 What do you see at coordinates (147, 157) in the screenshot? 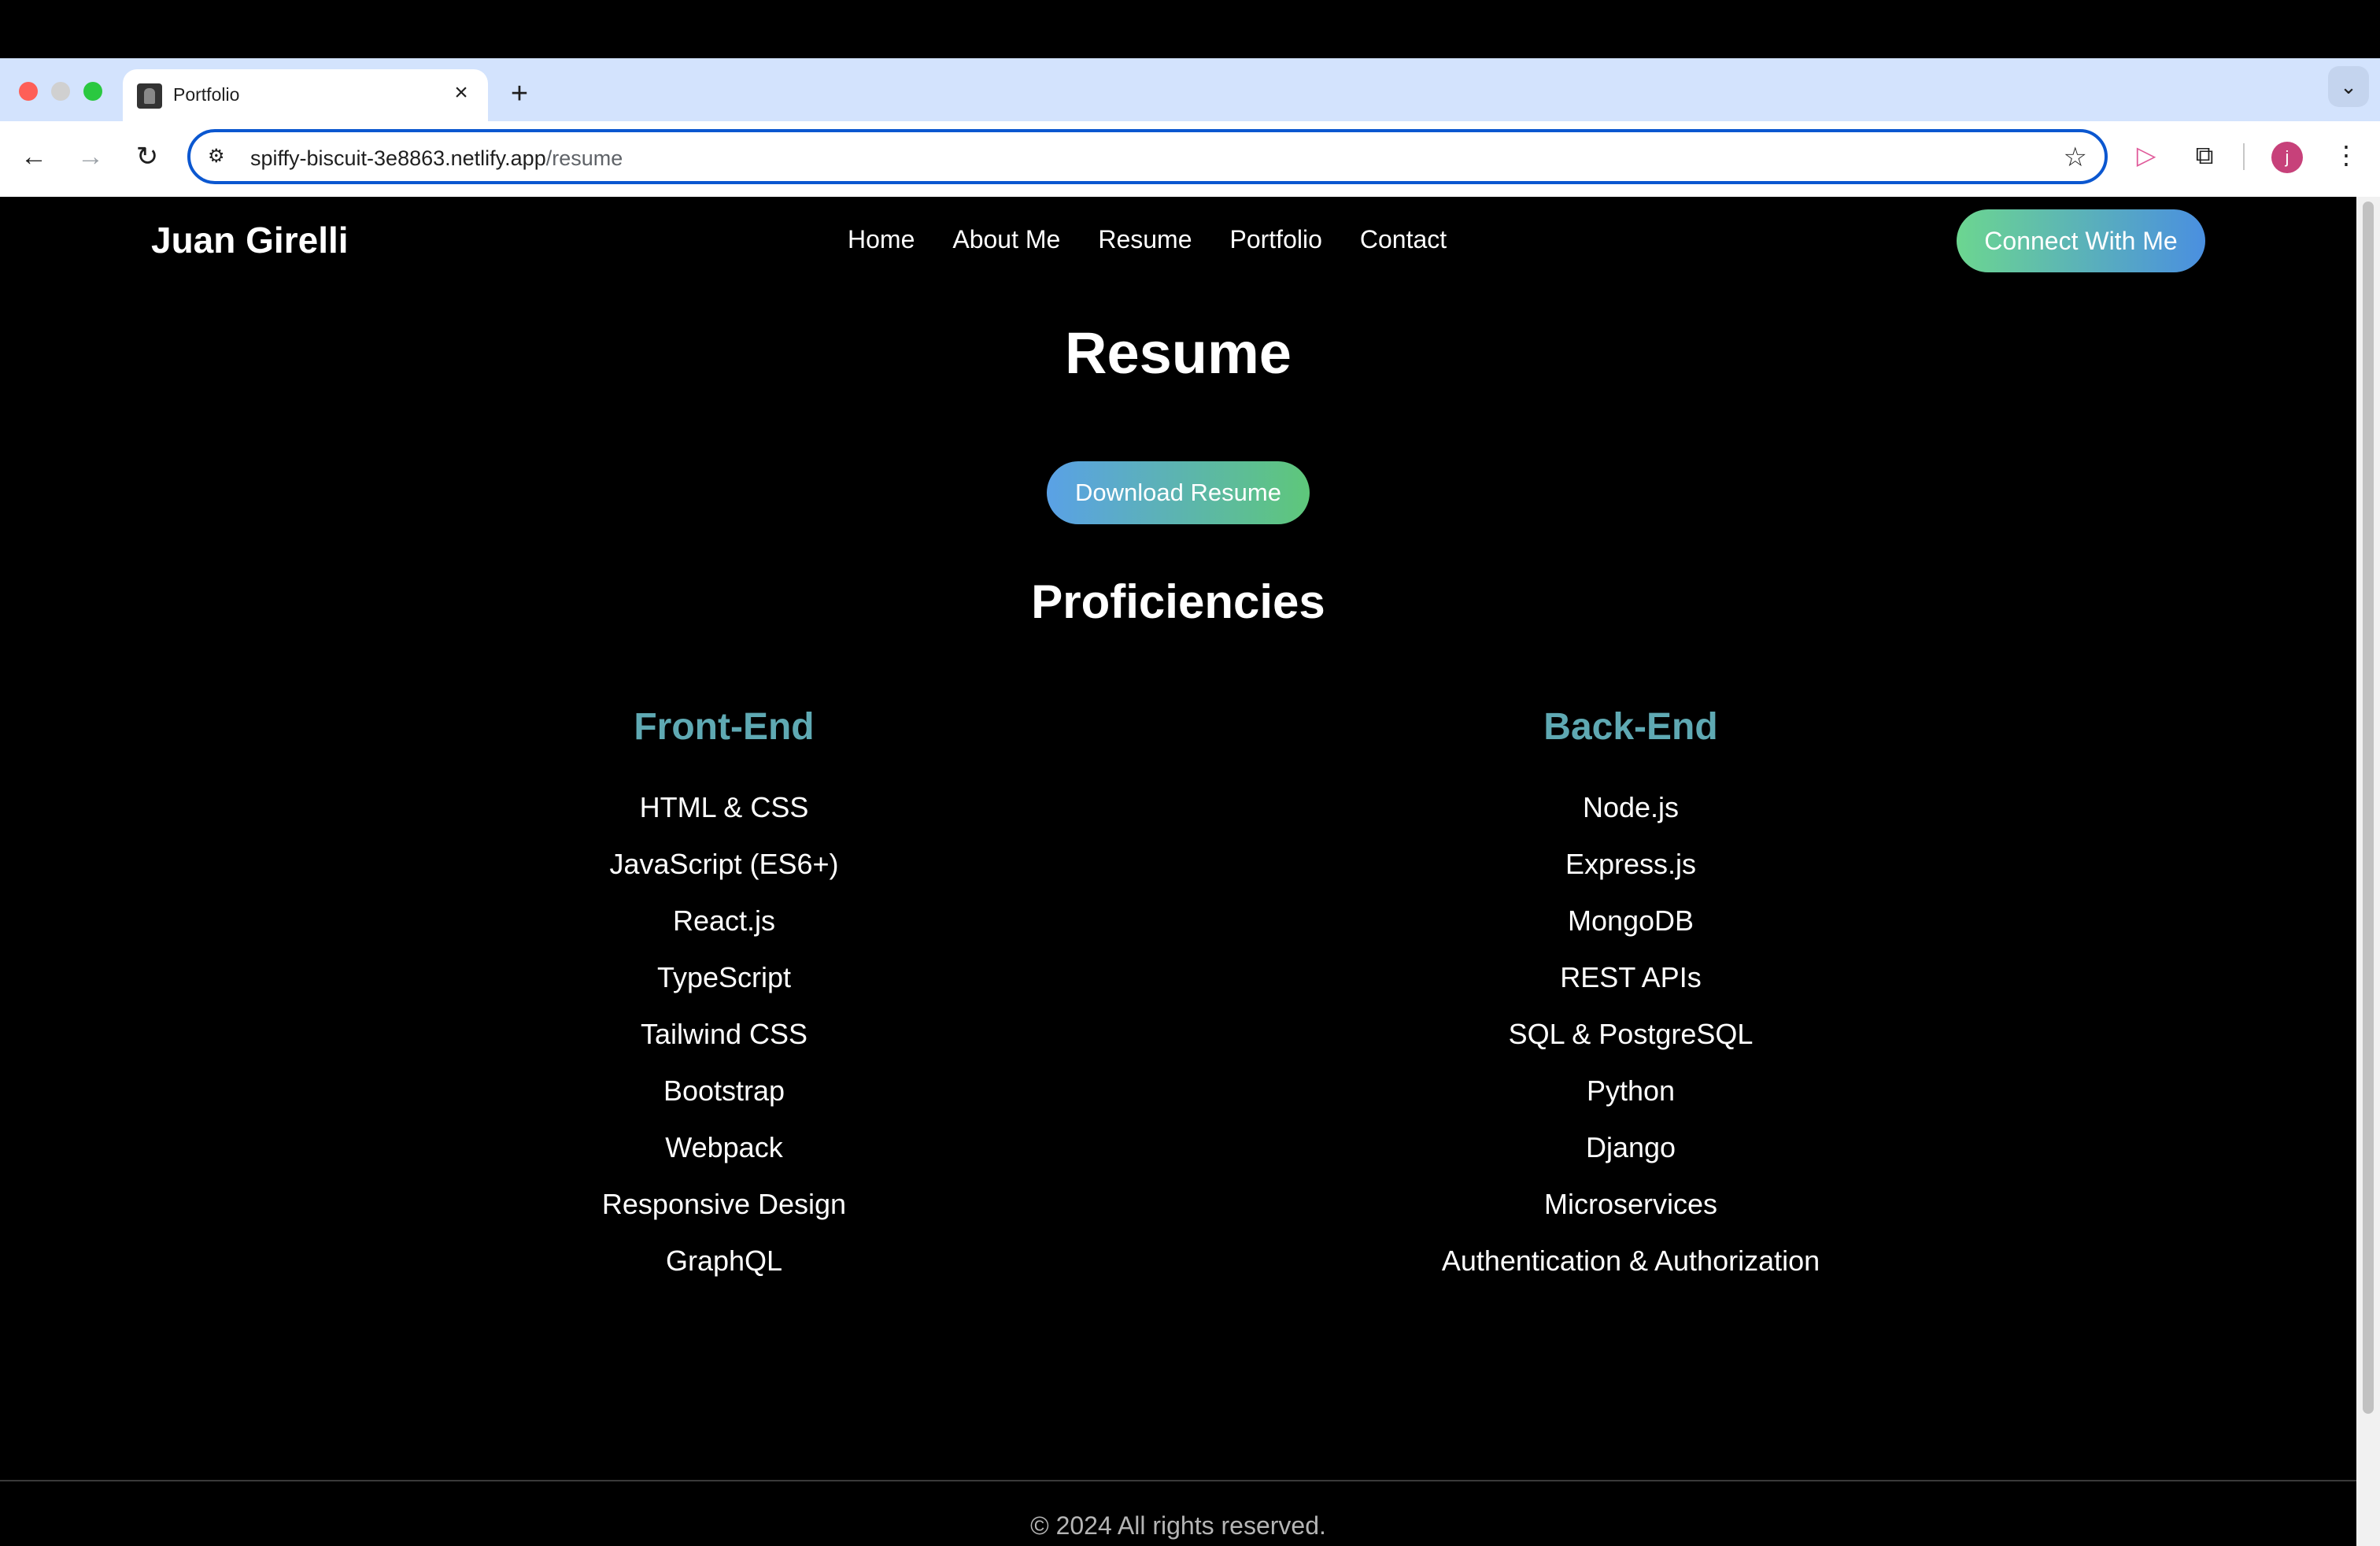
I see `reload-icon: ↻` at bounding box center [147, 157].